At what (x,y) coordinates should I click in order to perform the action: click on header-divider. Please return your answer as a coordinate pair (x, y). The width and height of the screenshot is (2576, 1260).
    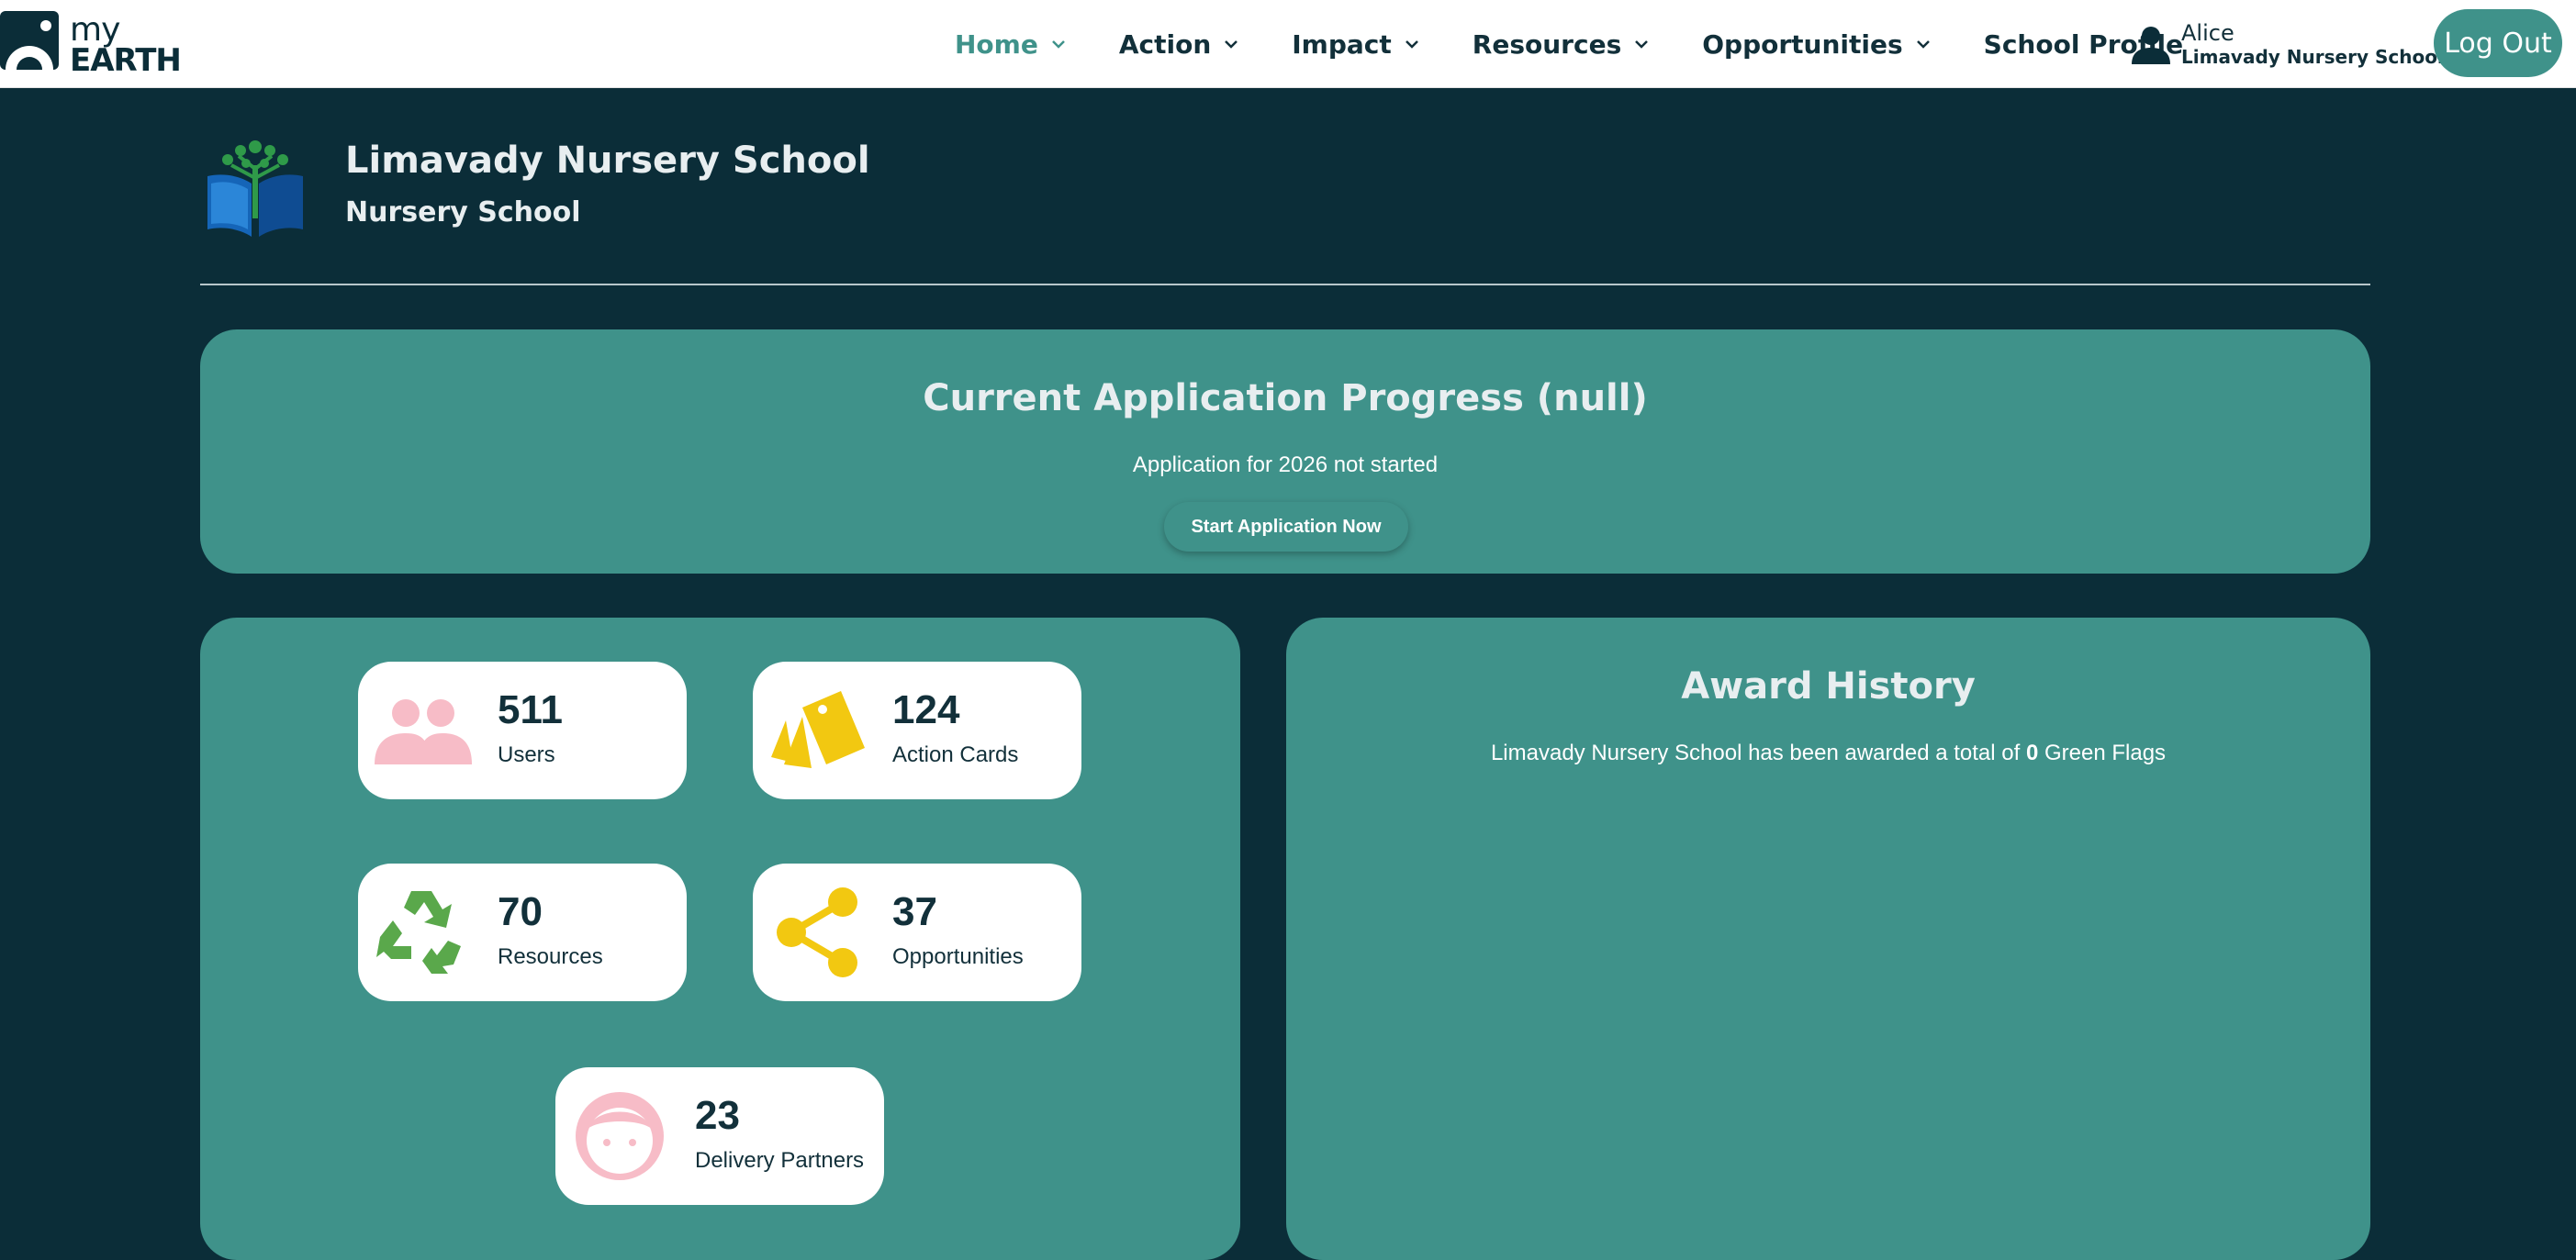
    Looking at the image, I should click on (1285, 284).